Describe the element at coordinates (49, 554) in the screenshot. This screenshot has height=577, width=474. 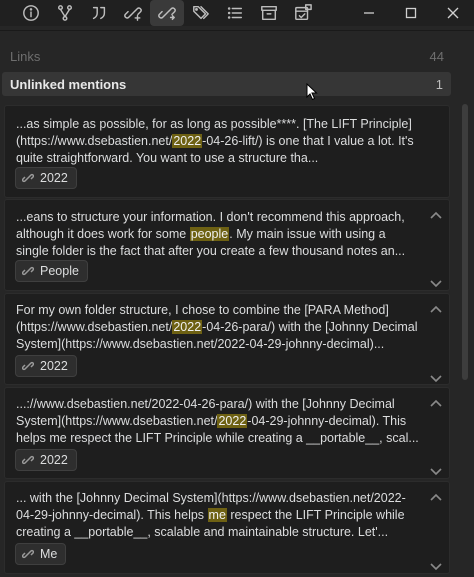
I see `link-button-label: Me` at that location.